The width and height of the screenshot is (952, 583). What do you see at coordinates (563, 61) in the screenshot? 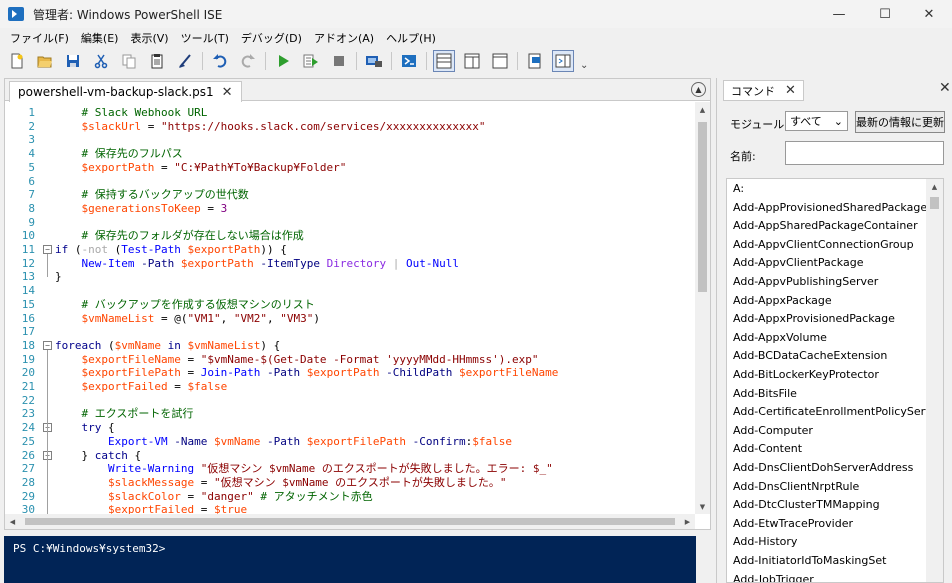
I see `show-command-addon-button` at bounding box center [563, 61].